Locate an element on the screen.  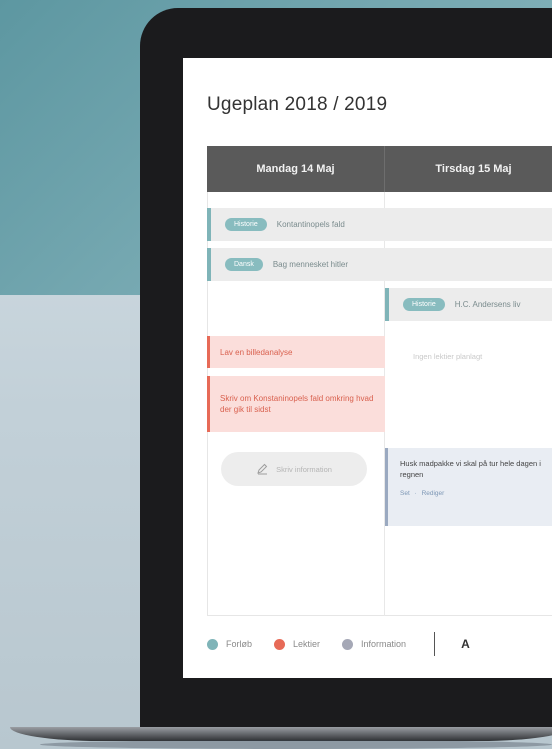
day-header-monday: Mandag 14 Maj is located at coordinates (296, 169).